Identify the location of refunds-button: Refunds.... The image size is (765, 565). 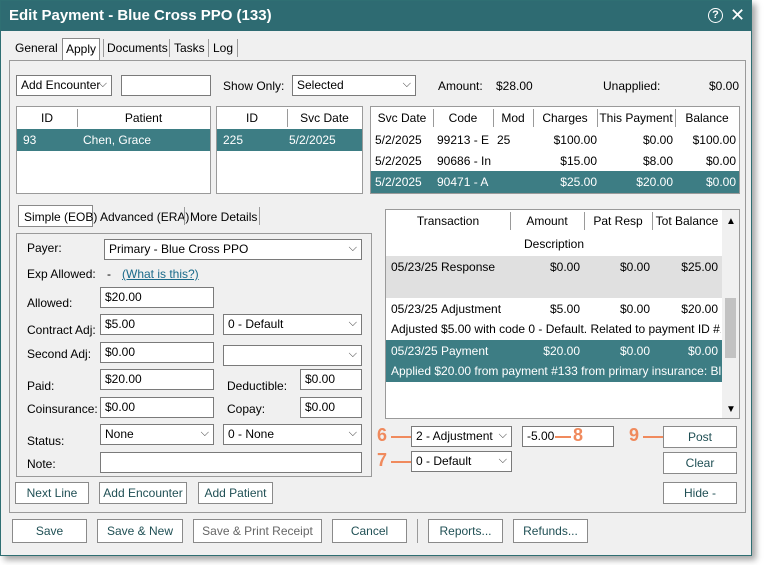
(550, 531).